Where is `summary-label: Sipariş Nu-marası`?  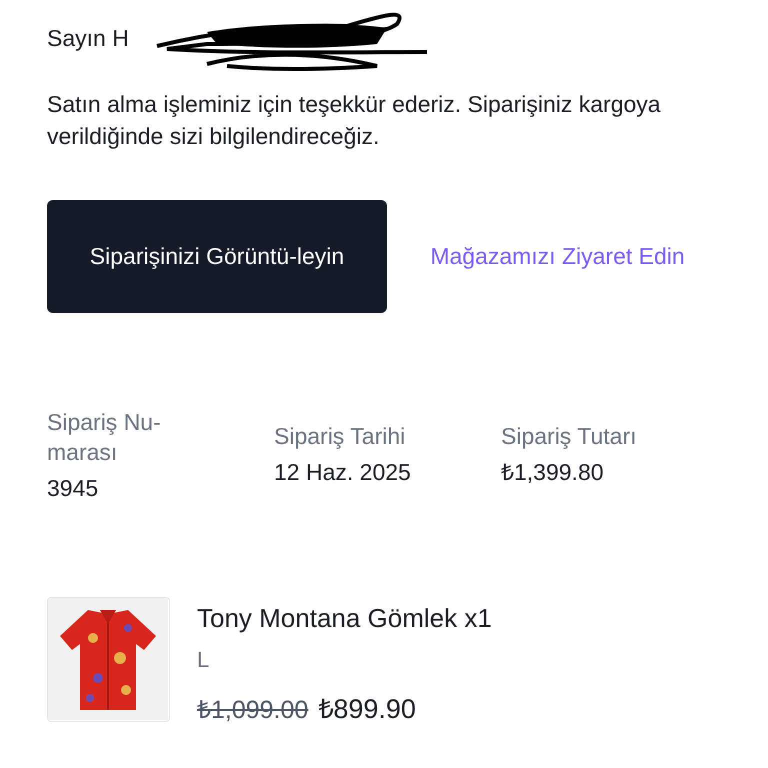 summary-label: Sipariş Nu-marası is located at coordinates (104, 437).